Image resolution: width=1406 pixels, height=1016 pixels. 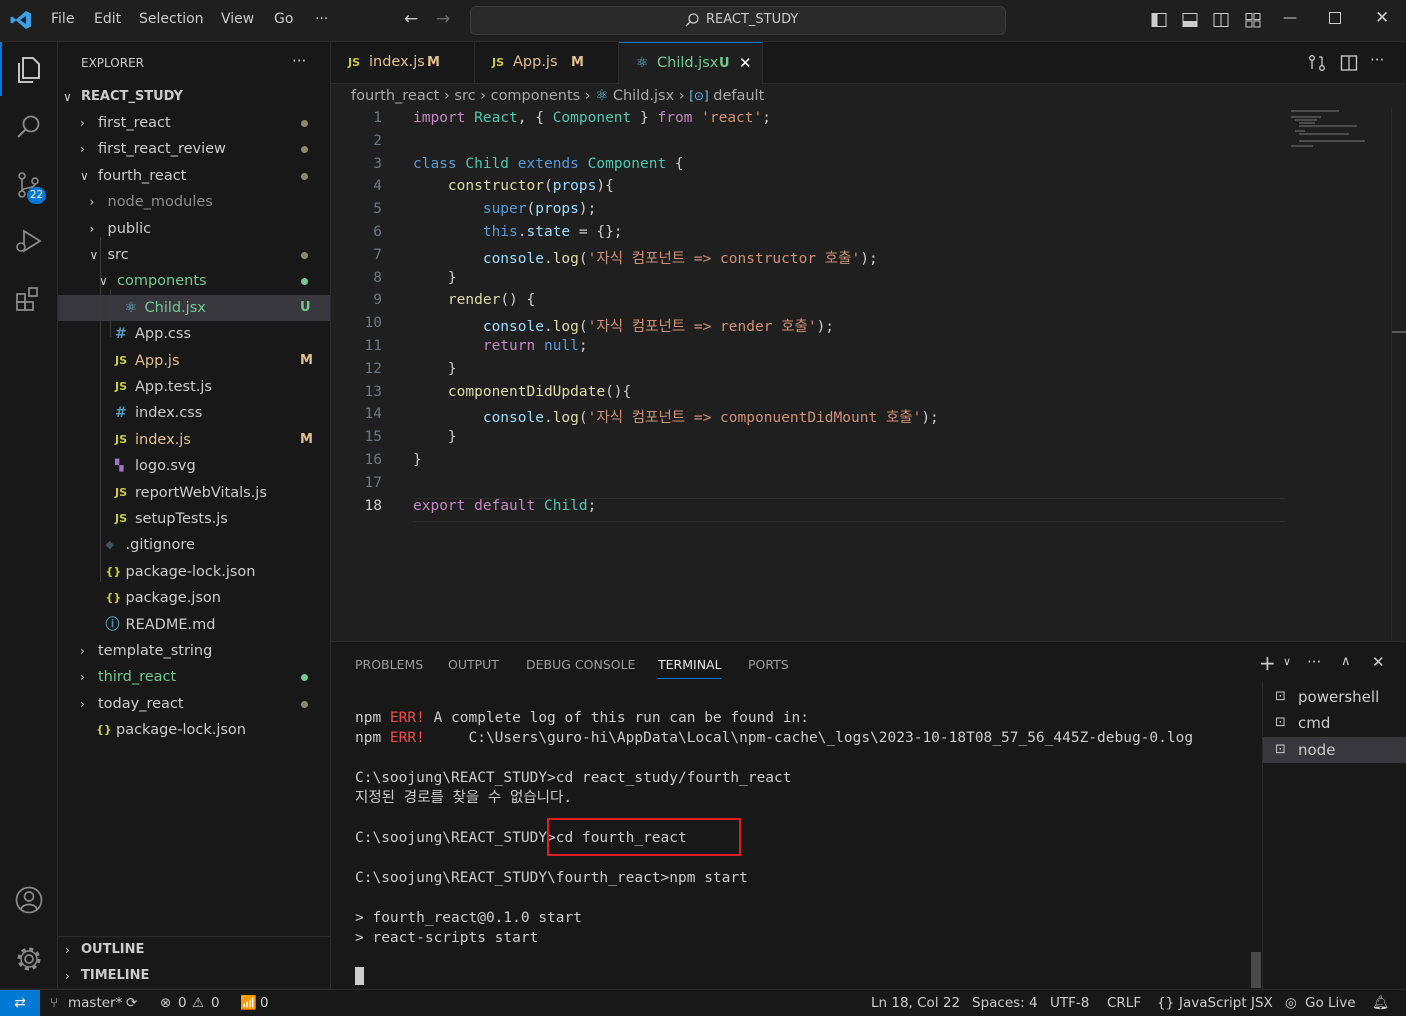 I want to click on close-panel-icon: ✕, so click(x=1378, y=662).